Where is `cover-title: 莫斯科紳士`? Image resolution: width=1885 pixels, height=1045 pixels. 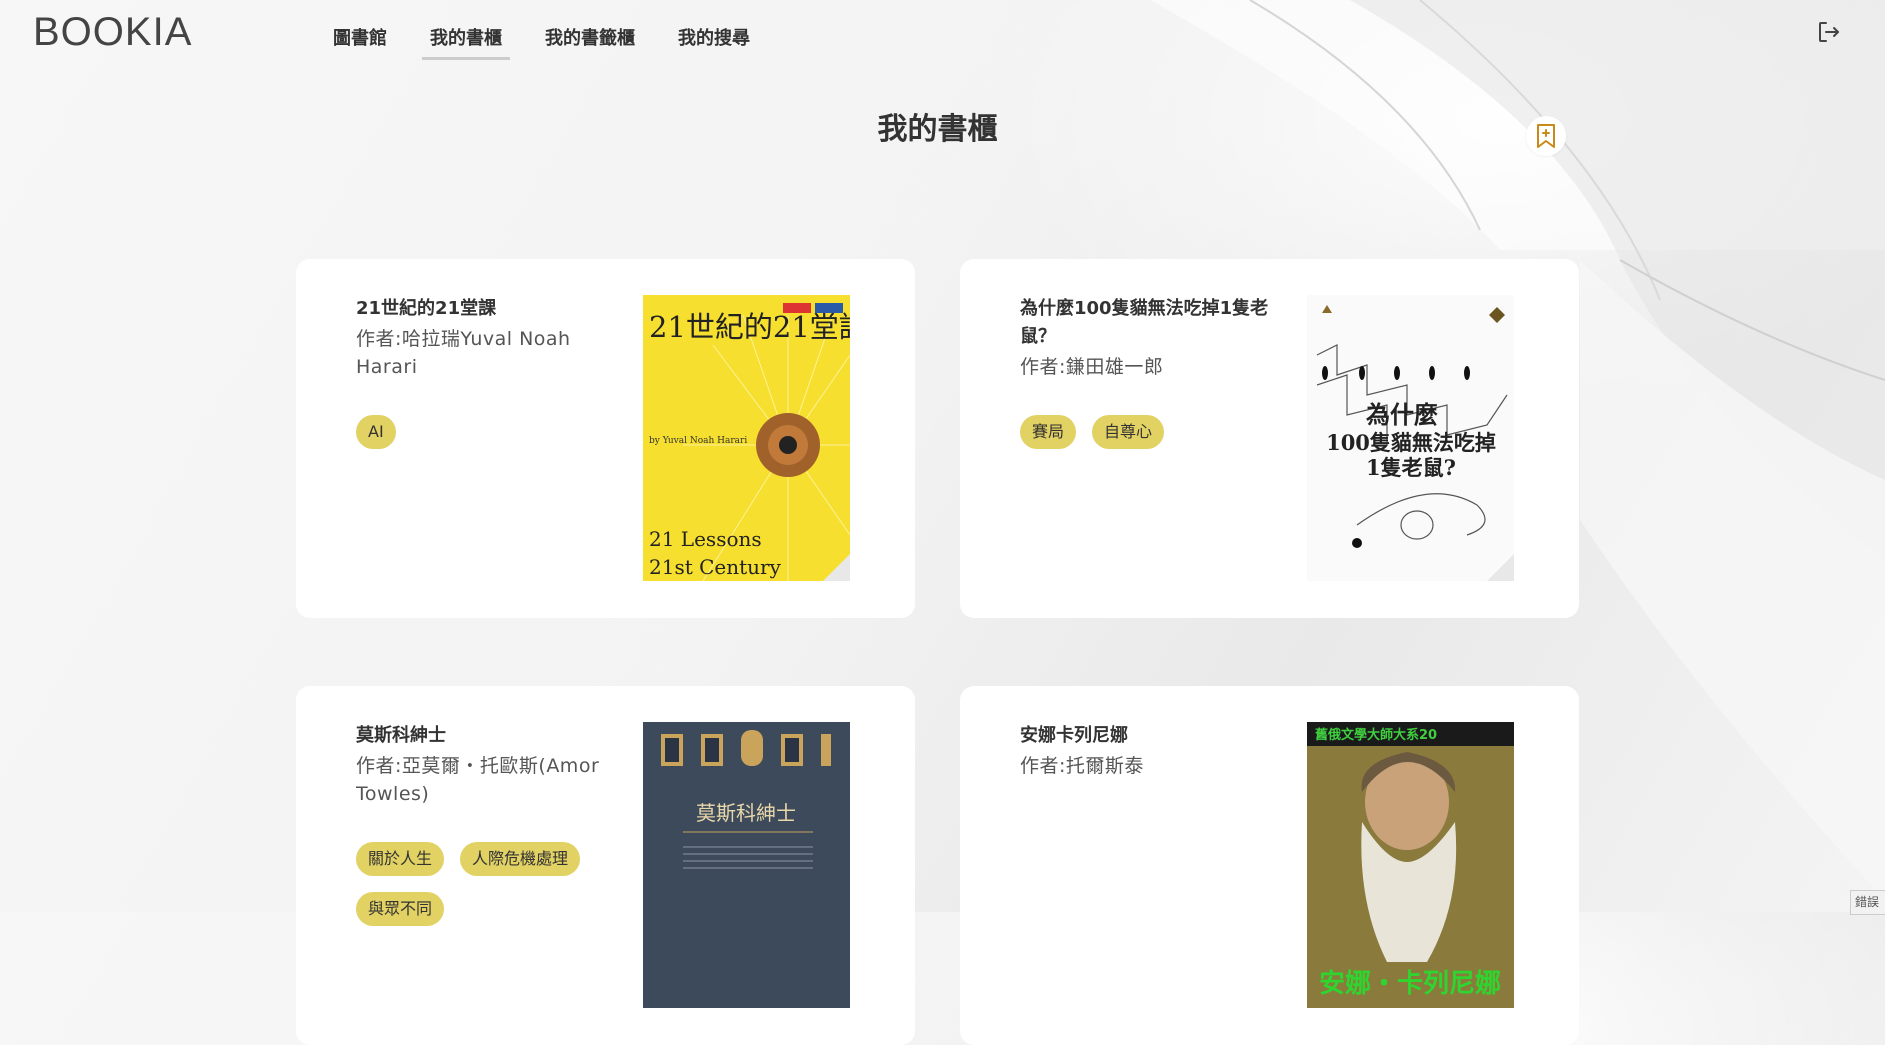 cover-title: 莫斯科紳士 is located at coordinates (746, 813).